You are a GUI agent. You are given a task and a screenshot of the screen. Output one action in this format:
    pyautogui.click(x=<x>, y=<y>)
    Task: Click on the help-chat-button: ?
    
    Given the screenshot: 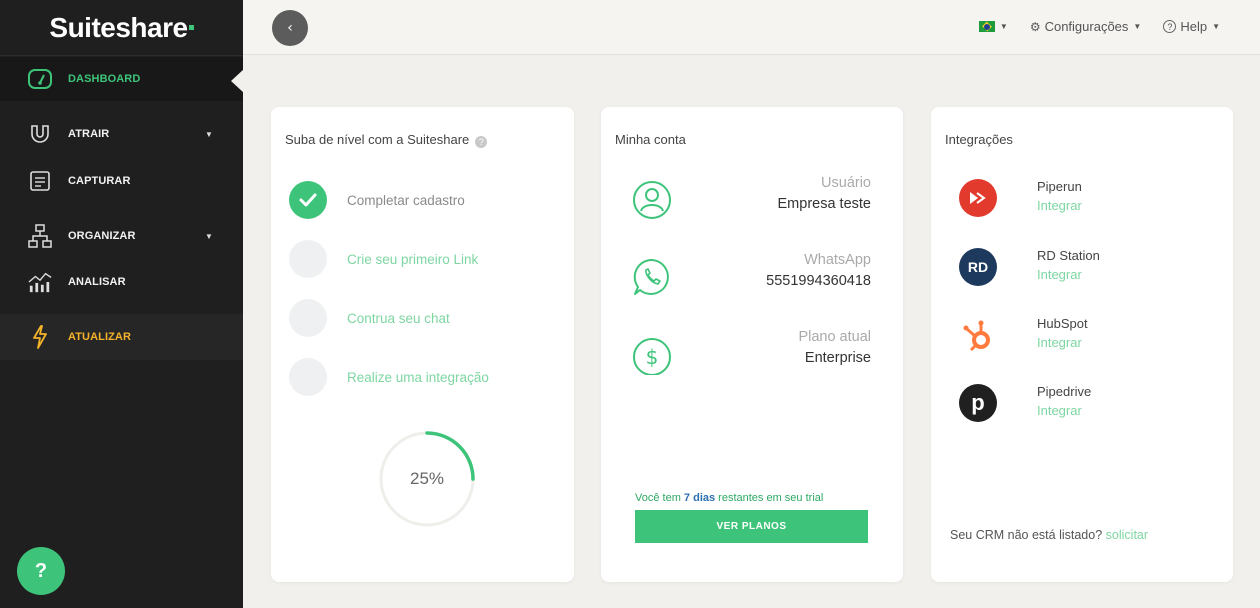 What is the action you would take?
    pyautogui.click(x=41, y=571)
    